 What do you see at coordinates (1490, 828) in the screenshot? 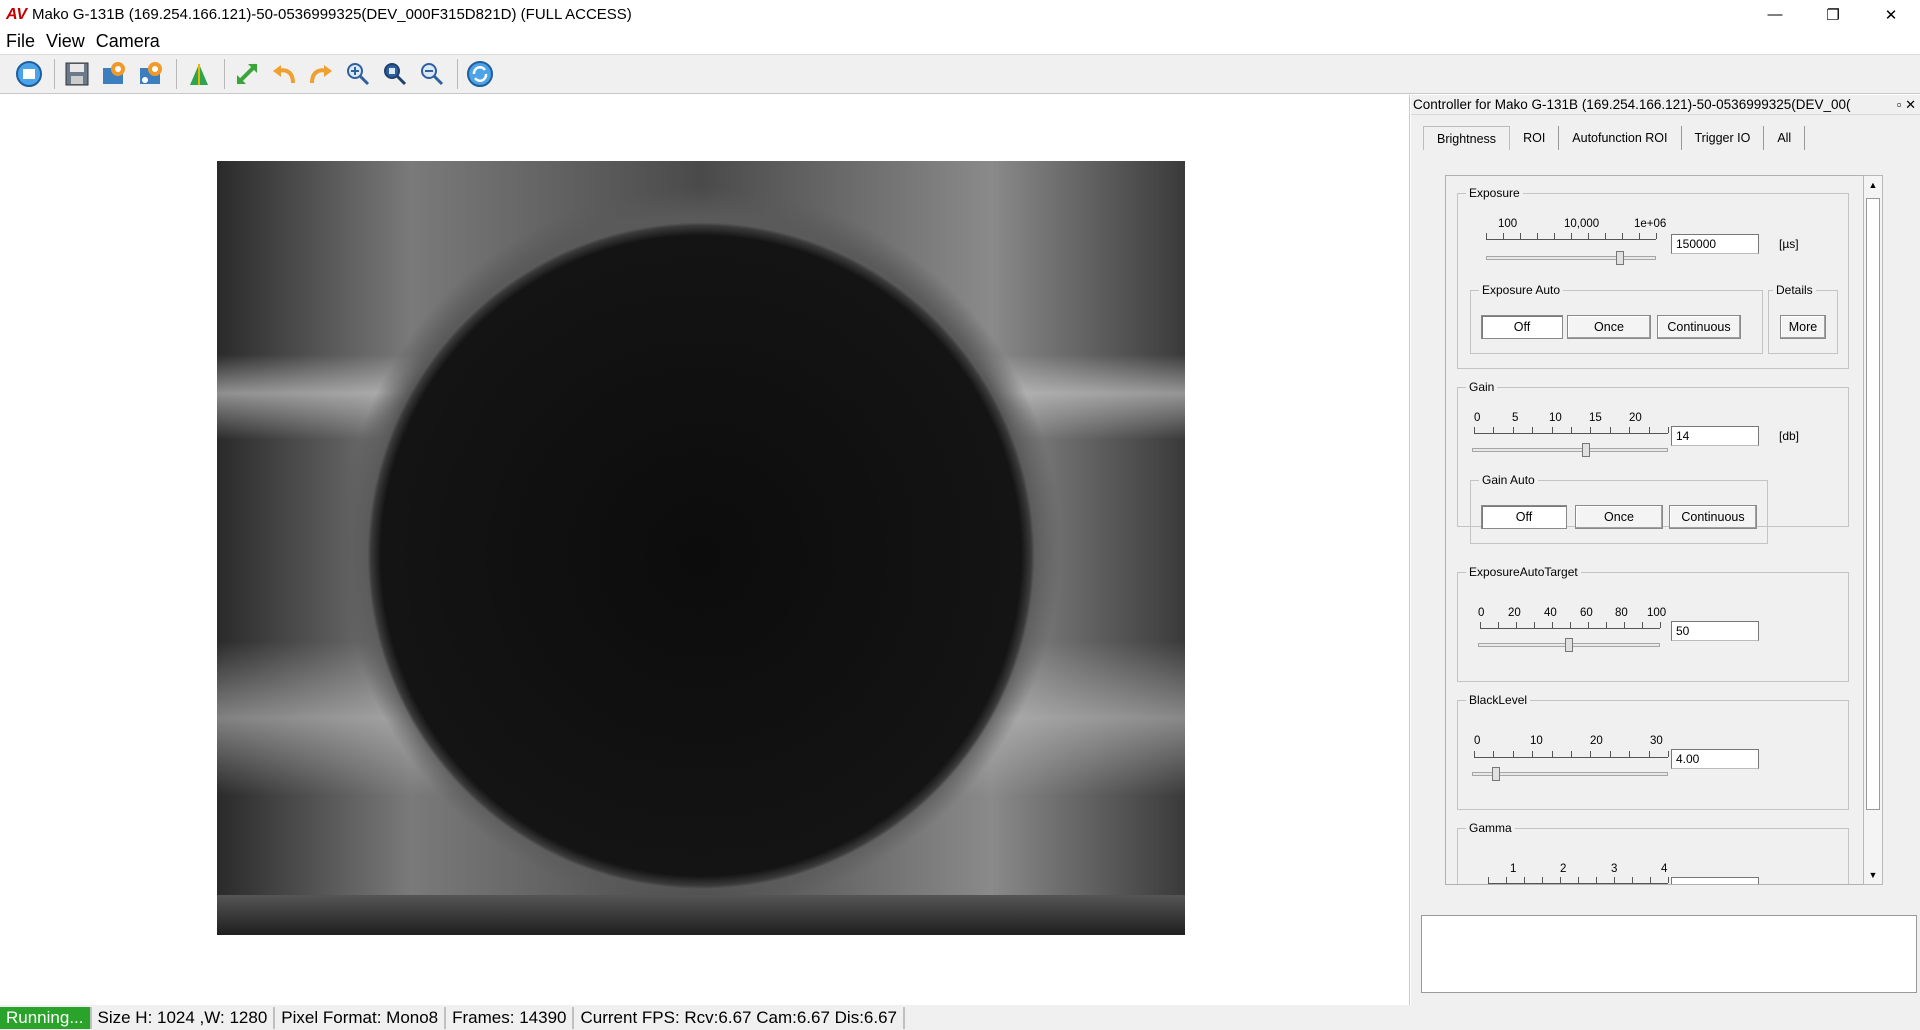
I see `gamma-title: Gamma` at bounding box center [1490, 828].